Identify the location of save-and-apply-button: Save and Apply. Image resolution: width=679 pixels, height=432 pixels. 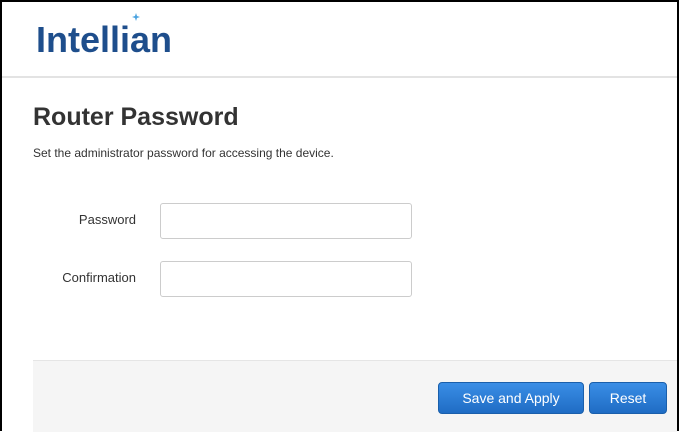
(511, 398).